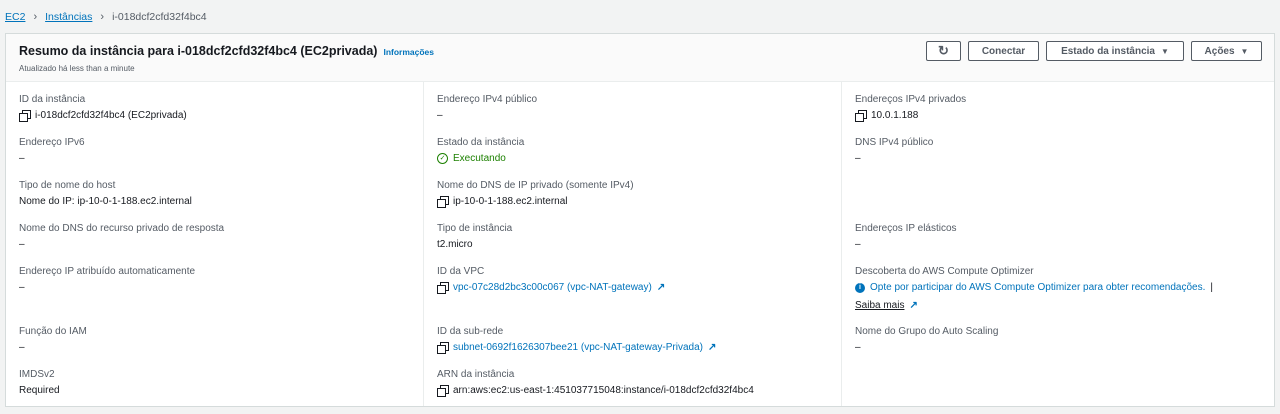  What do you see at coordinates (68, 17) in the screenshot?
I see `breadcrumb-instances-link: Instâncias` at bounding box center [68, 17].